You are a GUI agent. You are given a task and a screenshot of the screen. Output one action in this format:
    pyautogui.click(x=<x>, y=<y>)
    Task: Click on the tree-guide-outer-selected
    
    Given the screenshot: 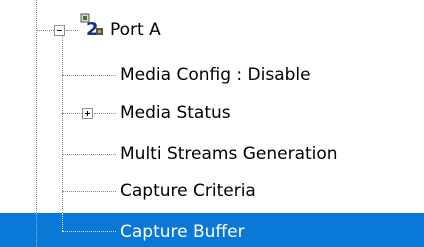 What is the action you would take?
    pyautogui.click(x=36, y=230)
    